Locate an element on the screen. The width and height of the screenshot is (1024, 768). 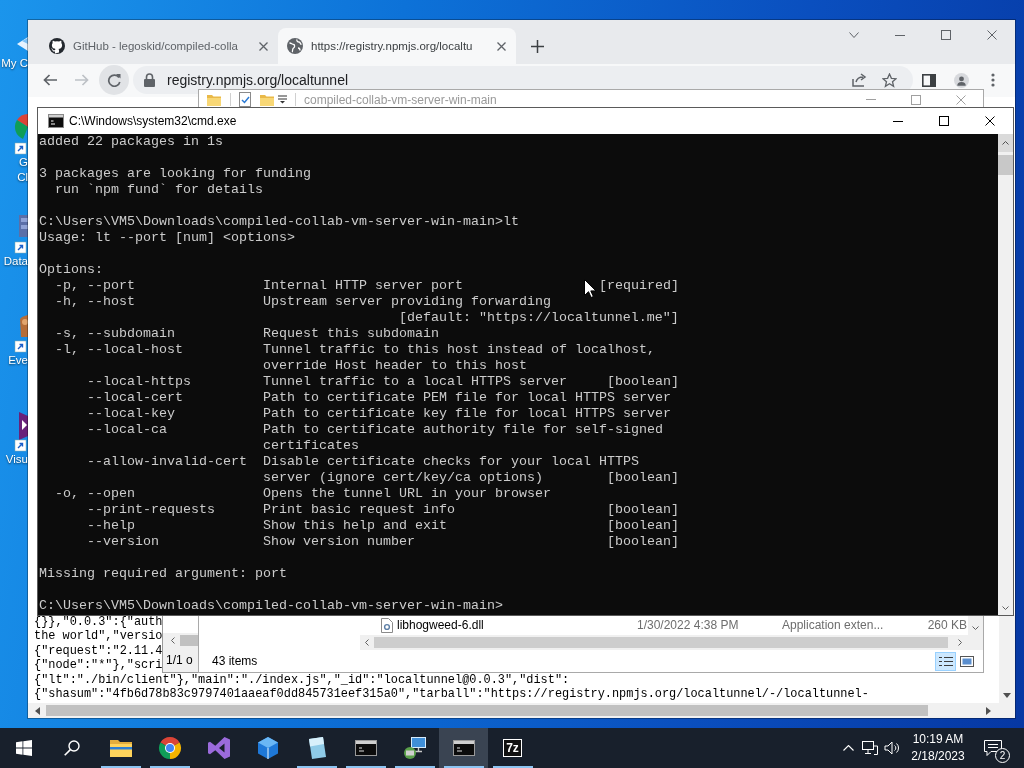
terminal-text: Usage: lt --port [num] <options> is located at coordinates (167, 237).